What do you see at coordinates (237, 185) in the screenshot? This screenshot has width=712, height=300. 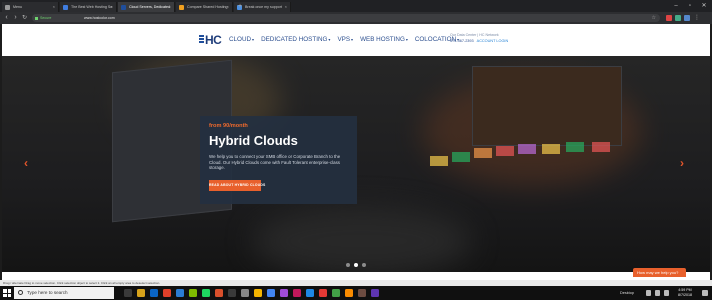 I see `read-about-hybrid-clouds-button: READ ABOUT HYBRID CLOUDS` at bounding box center [237, 185].